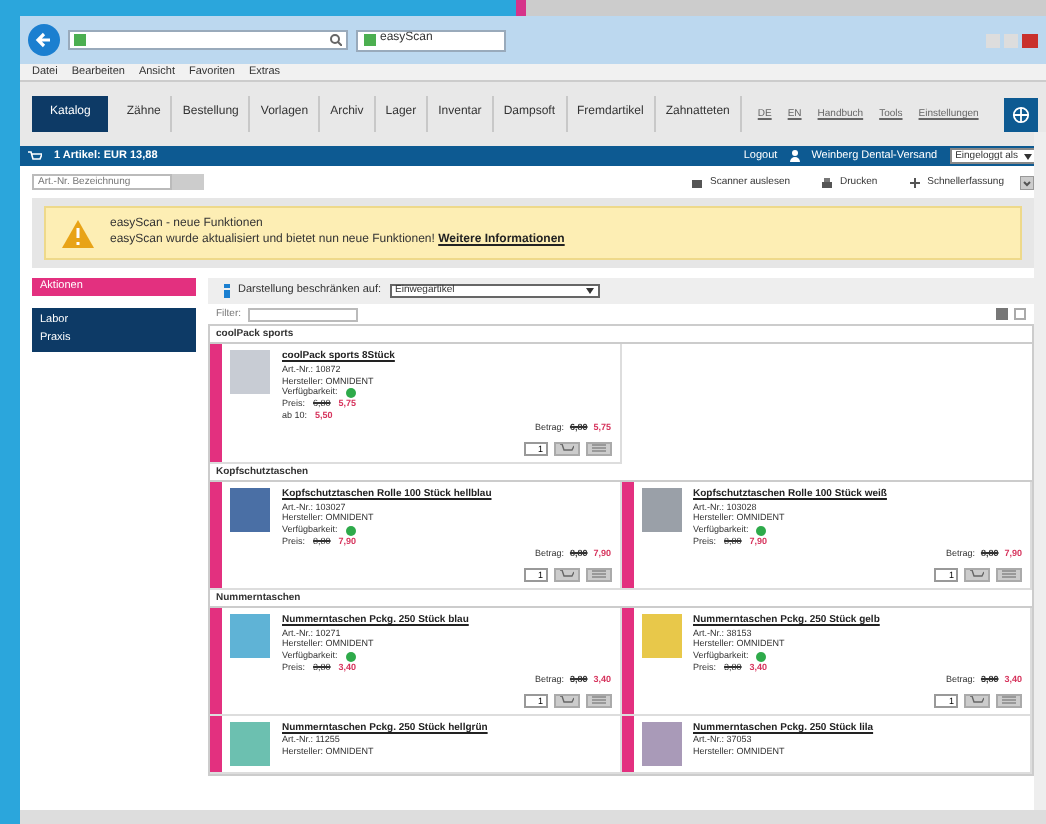 The width and height of the screenshot is (1046, 824). I want to click on horizontal-scrollbar, so click(533, 817).